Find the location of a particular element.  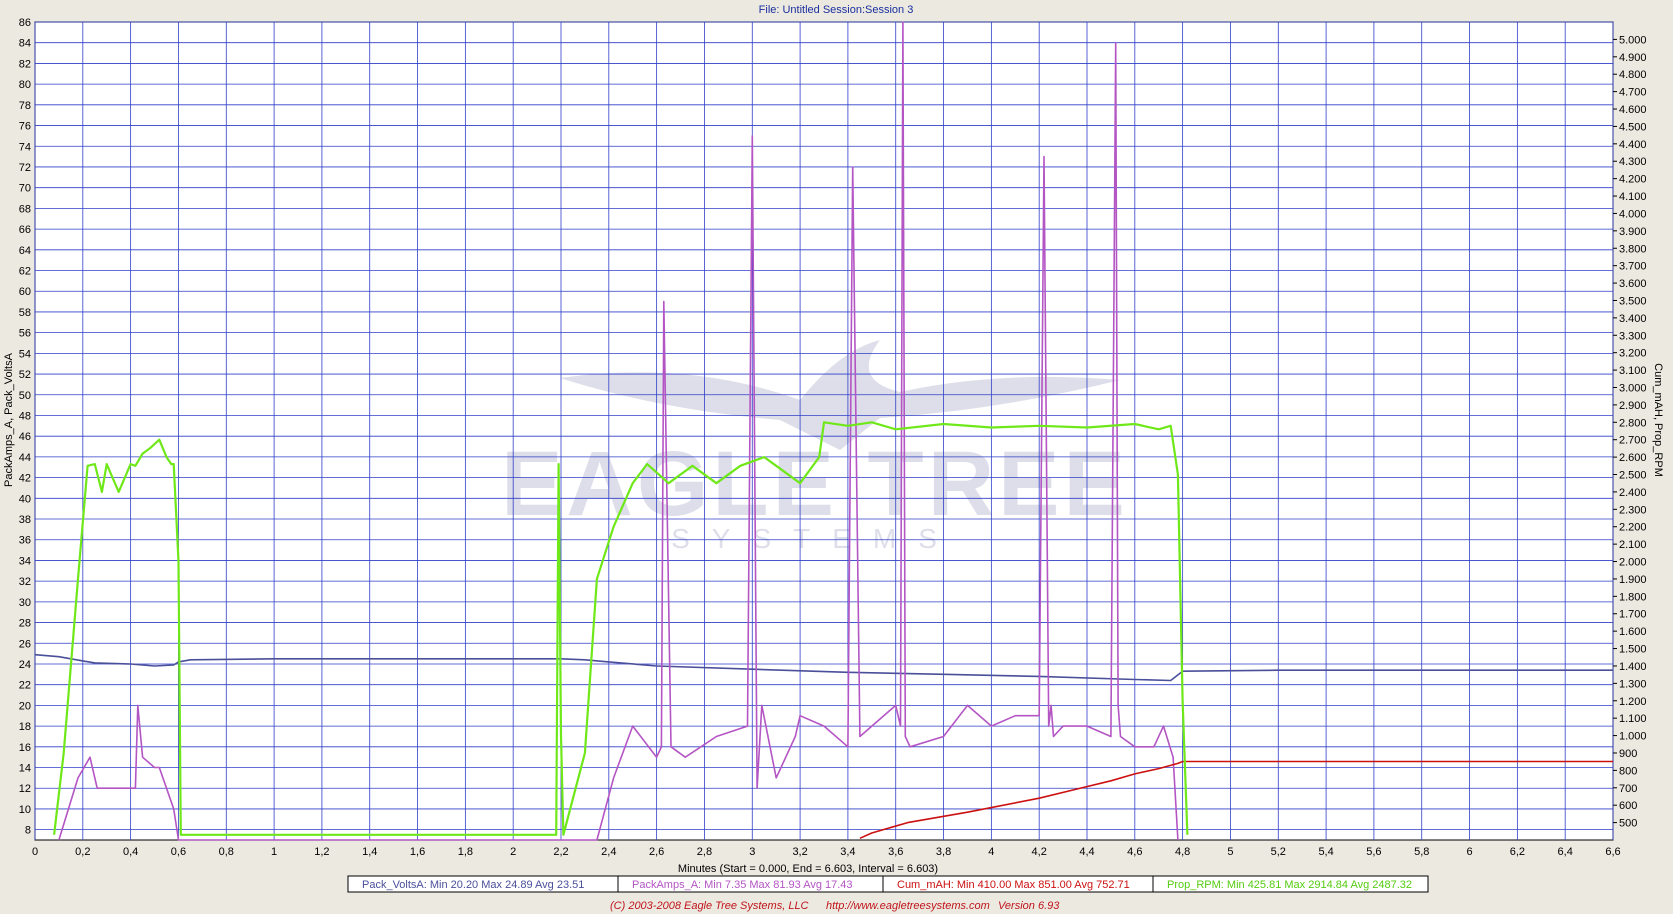

y-left-tick-label: 74 is located at coordinates (25, 147).